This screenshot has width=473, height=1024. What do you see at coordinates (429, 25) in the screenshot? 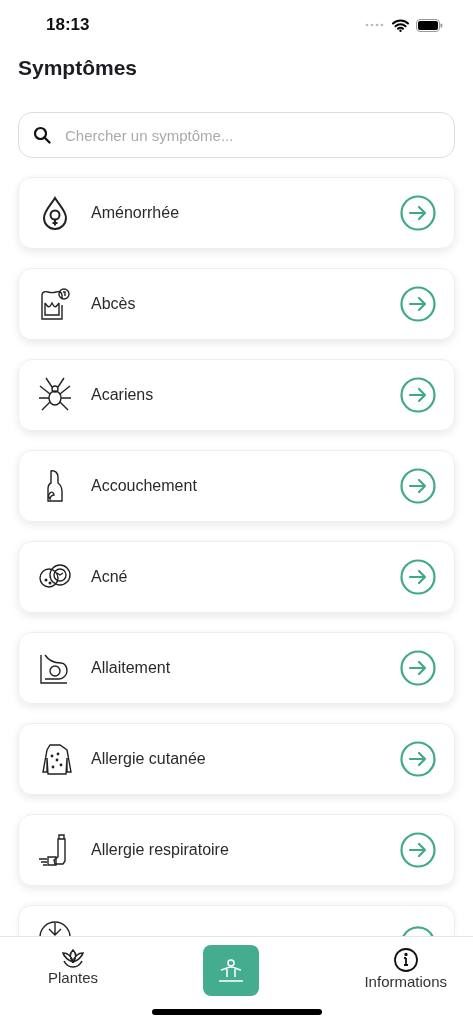
I see `battery-icon` at bounding box center [429, 25].